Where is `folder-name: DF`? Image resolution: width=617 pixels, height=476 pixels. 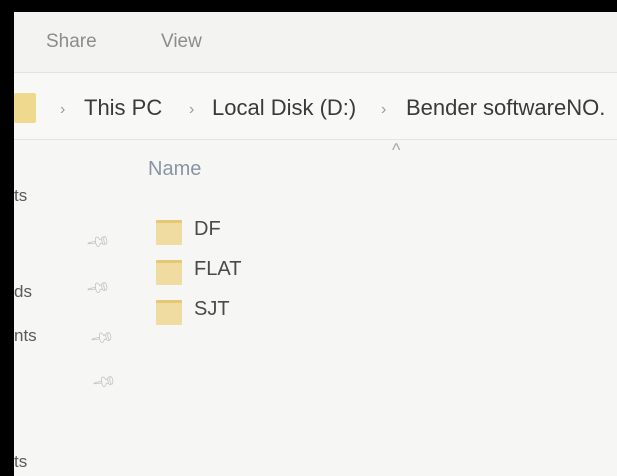 folder-name: DF is located at coordinates (207, 229).